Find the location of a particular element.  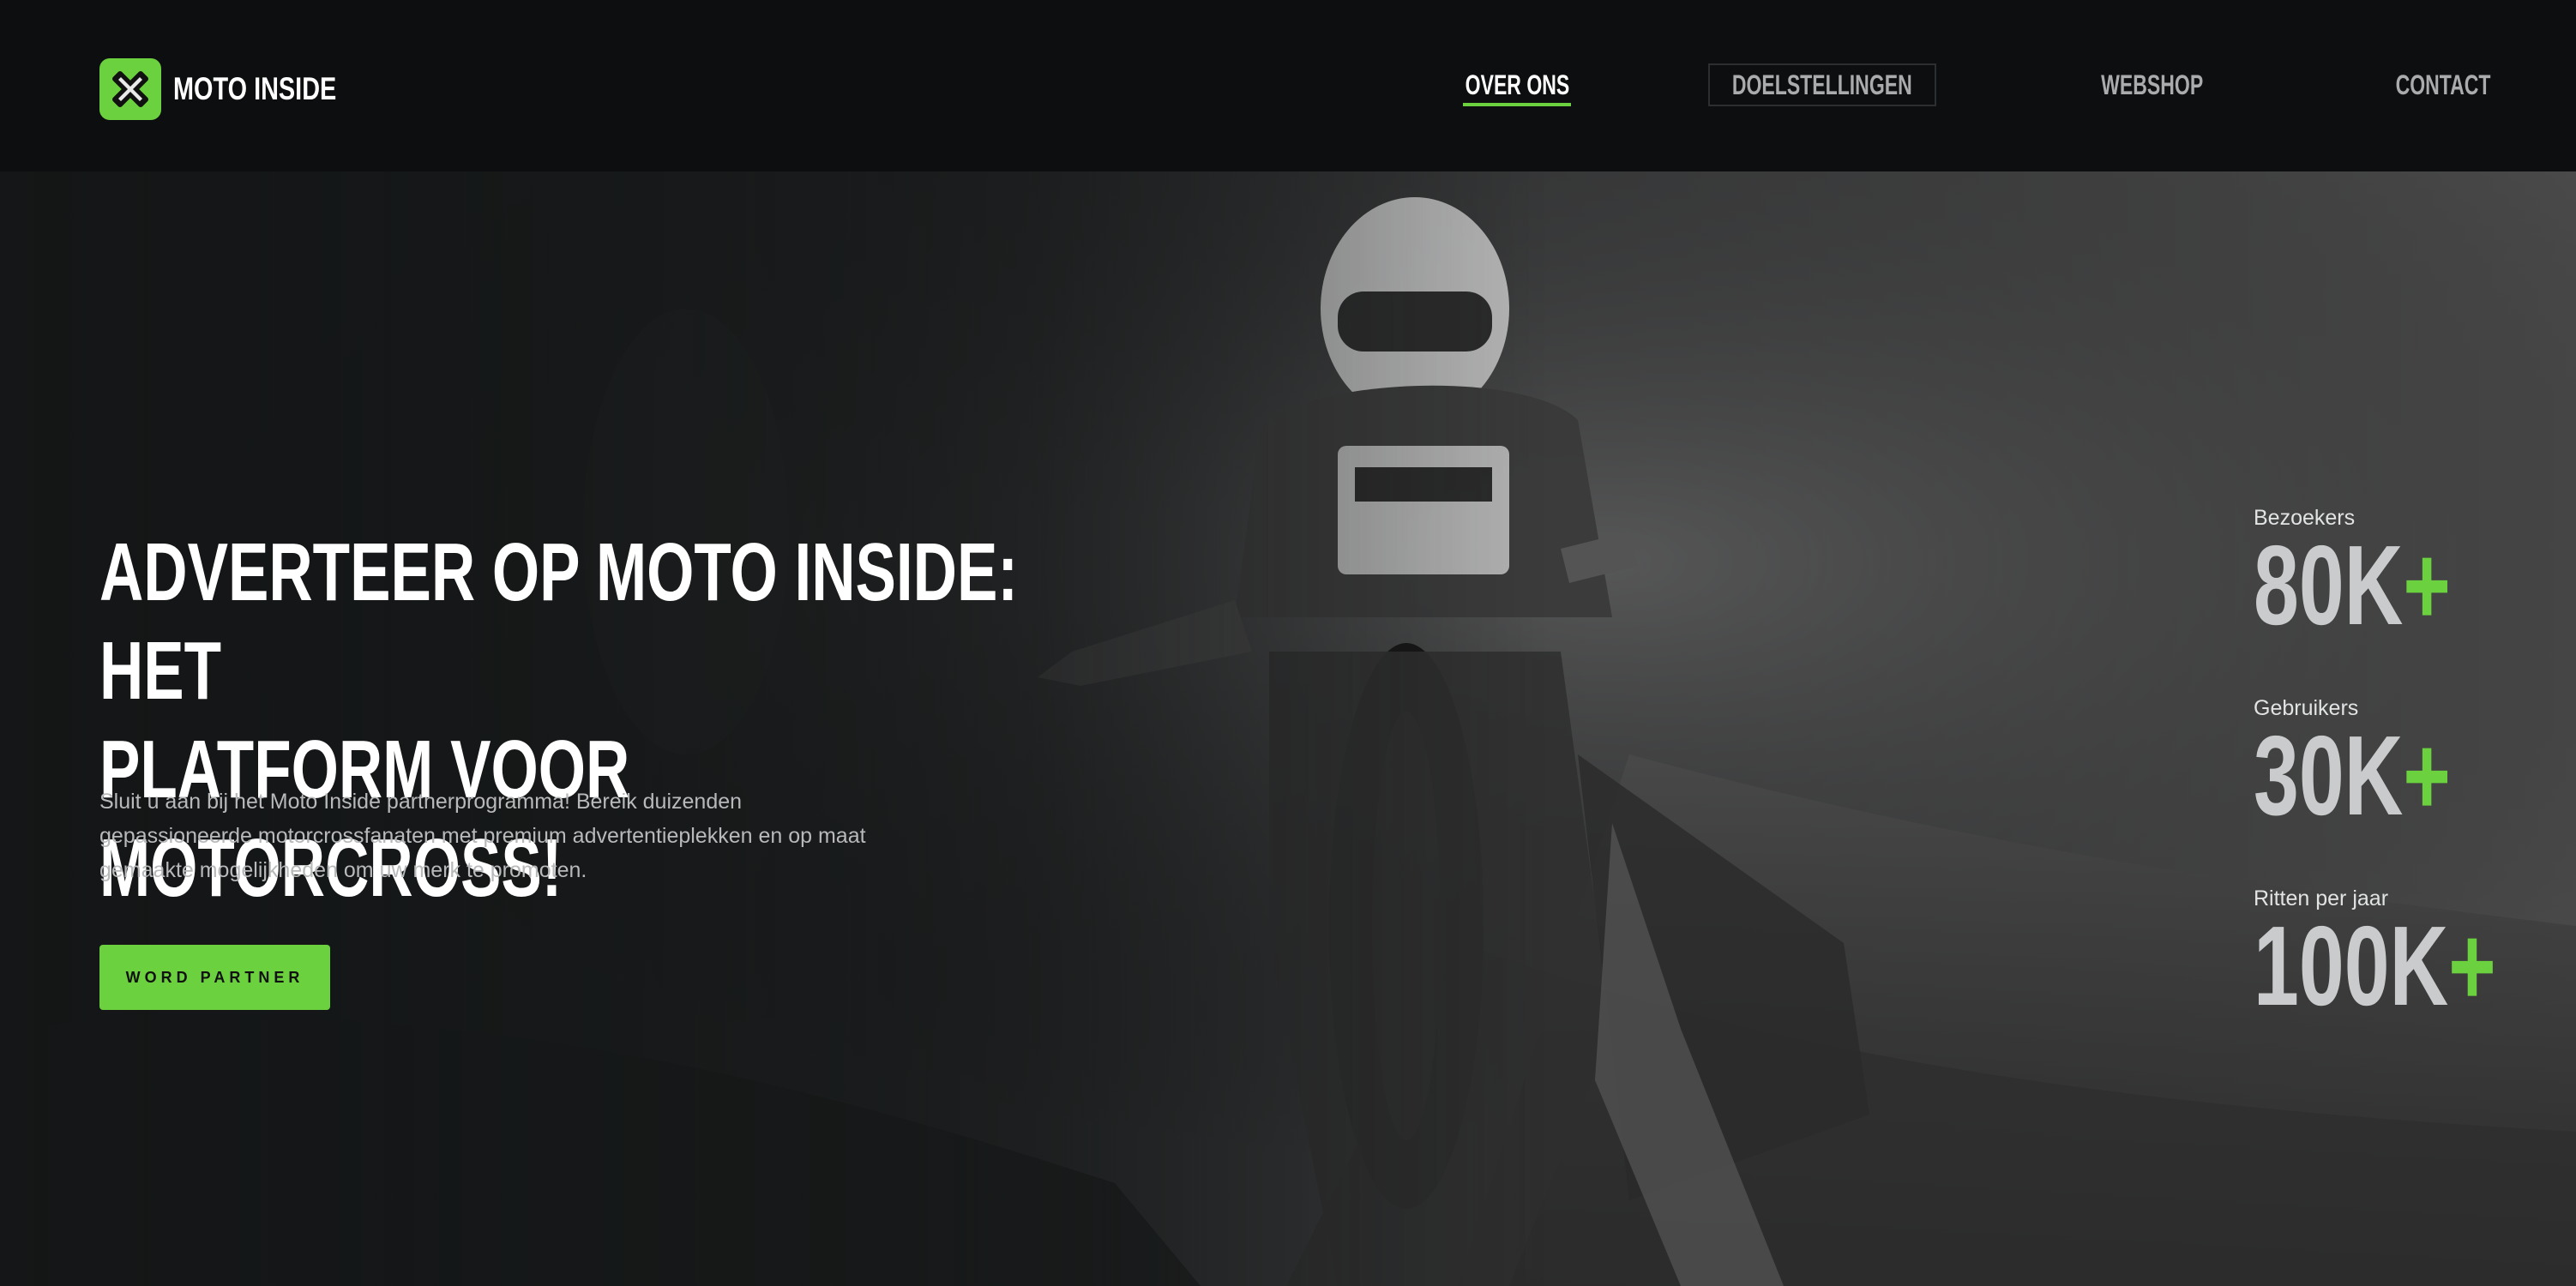

stat-gebruikers: Gebruikers 30K+ is located at coordinates (2390, 767).